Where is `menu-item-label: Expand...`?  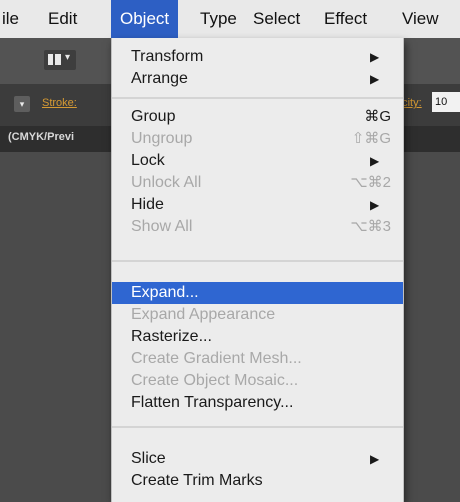
menu-item-label: Expand... is located at coordinates (165, 292).